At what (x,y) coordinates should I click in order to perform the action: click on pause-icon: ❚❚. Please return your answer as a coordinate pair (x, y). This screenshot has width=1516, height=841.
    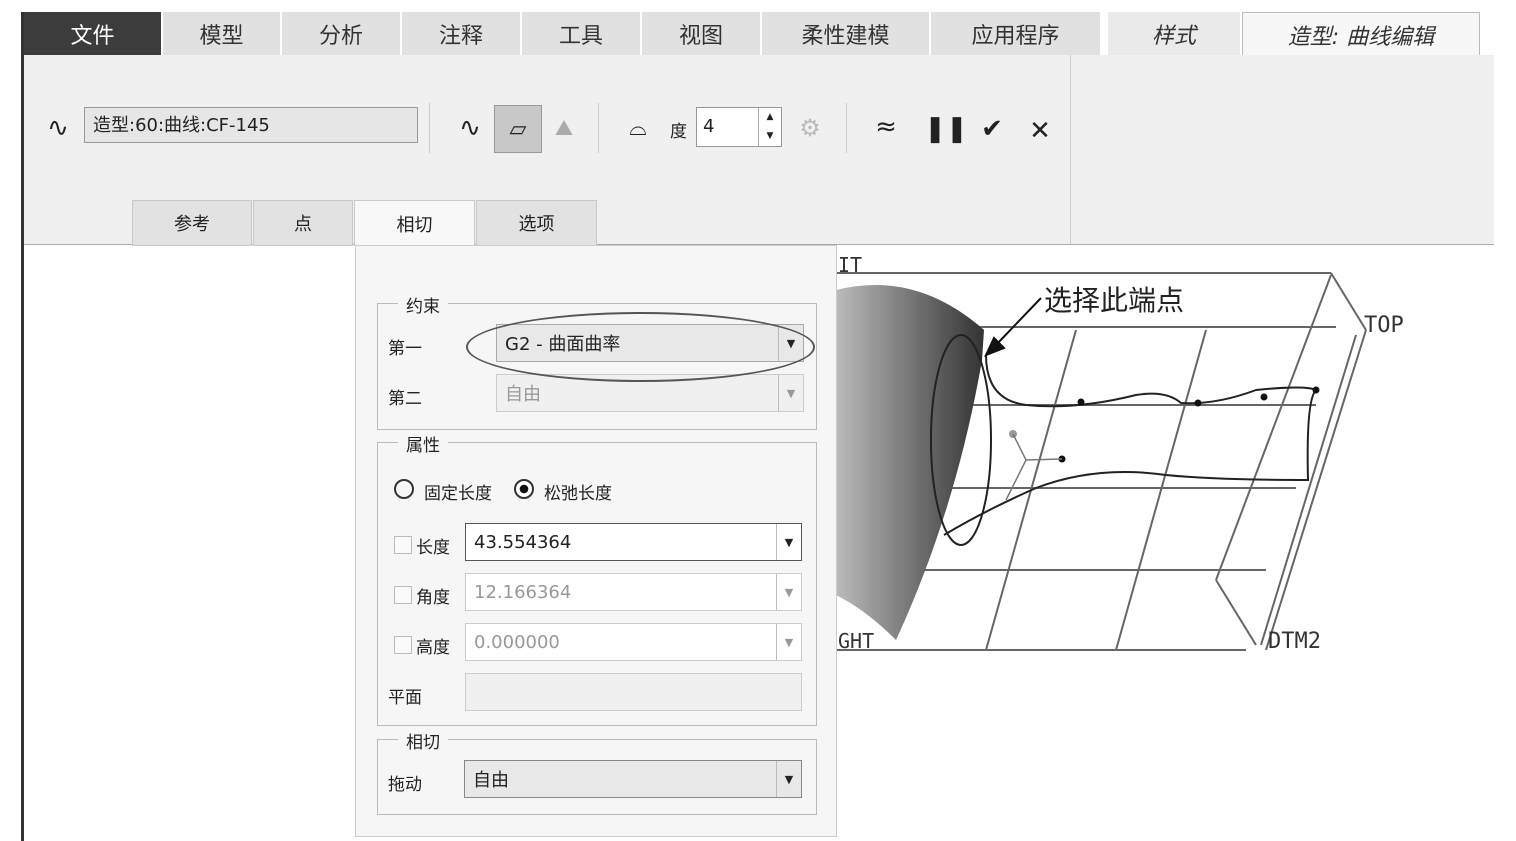
    Looking at the image, I should click on (946, 129).